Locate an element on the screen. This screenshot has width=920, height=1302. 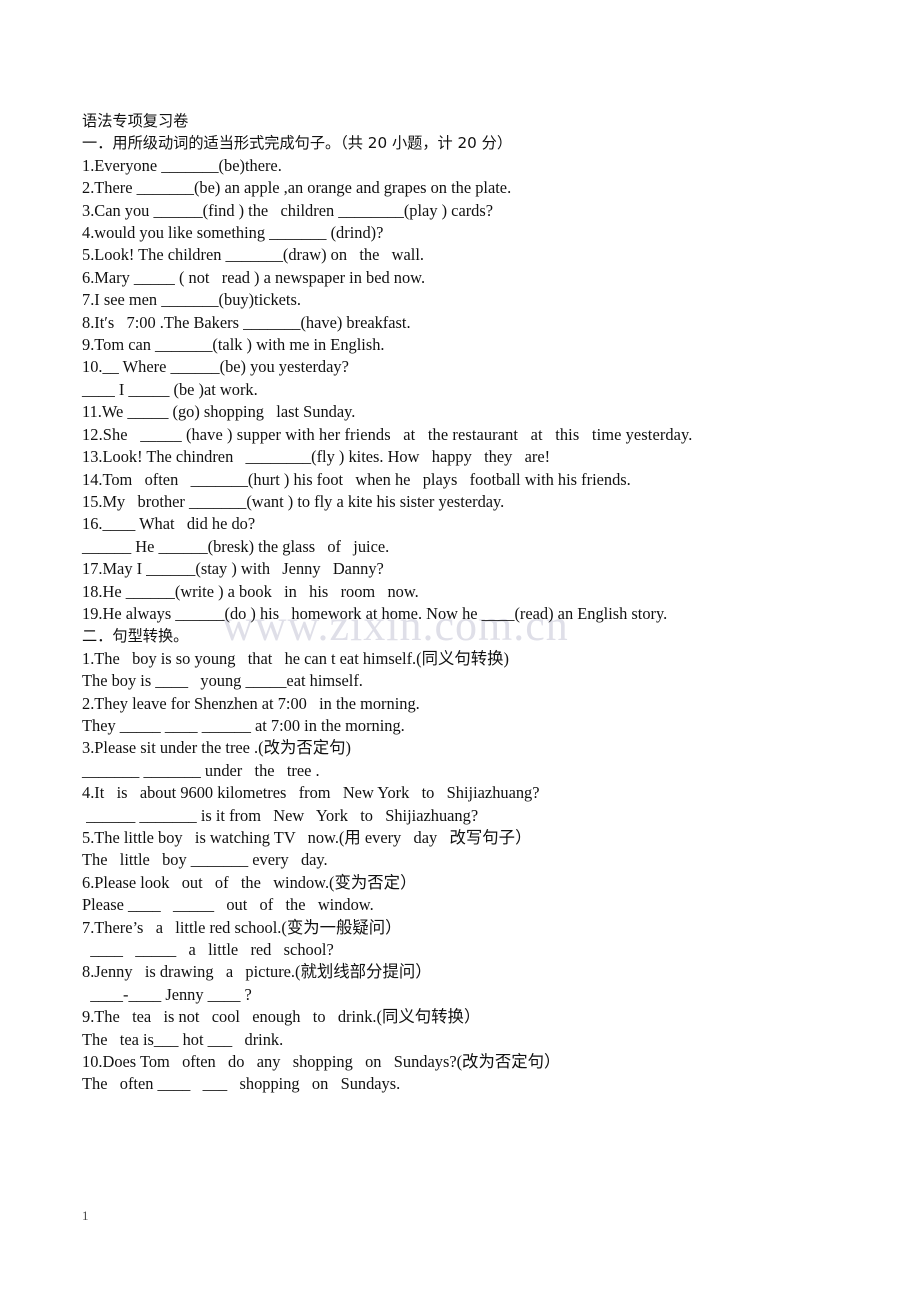
exercise-line: 11.We _____ (go) shopping last Sunday. is located at coordinates (219, 412).